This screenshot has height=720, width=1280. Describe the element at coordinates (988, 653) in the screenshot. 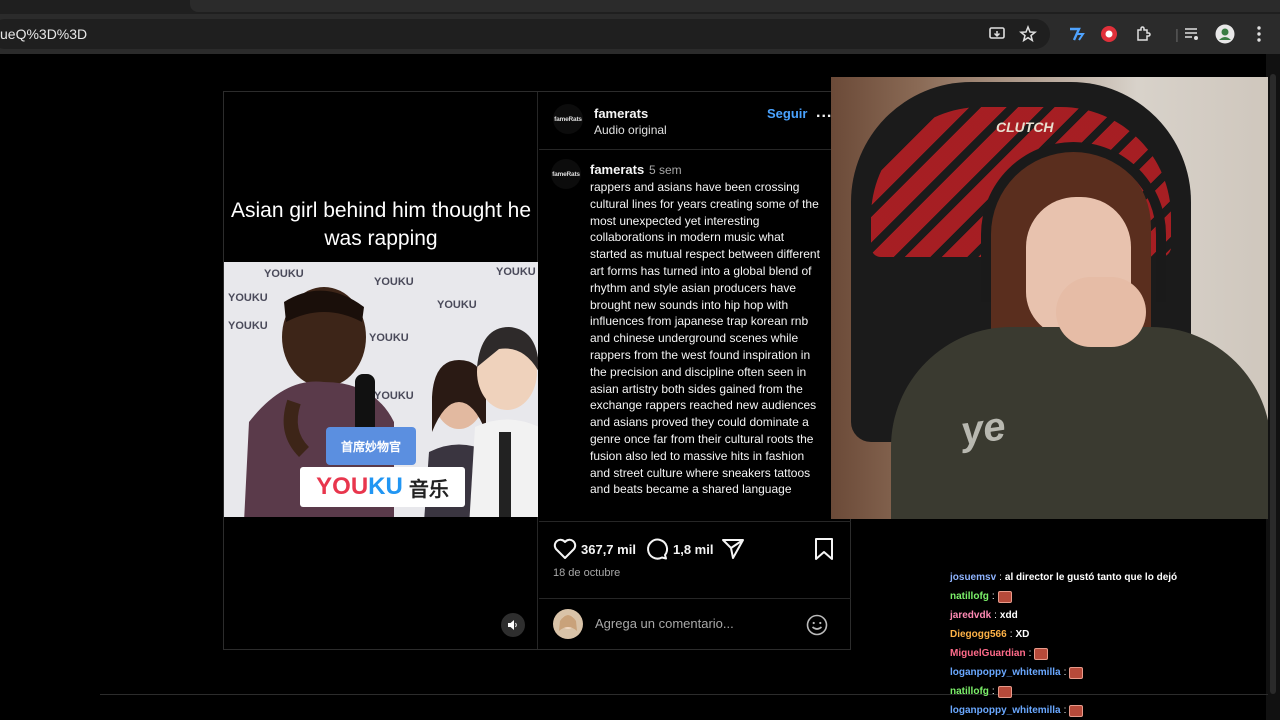

I see `chat-username: MiguelGuardian` at that location.